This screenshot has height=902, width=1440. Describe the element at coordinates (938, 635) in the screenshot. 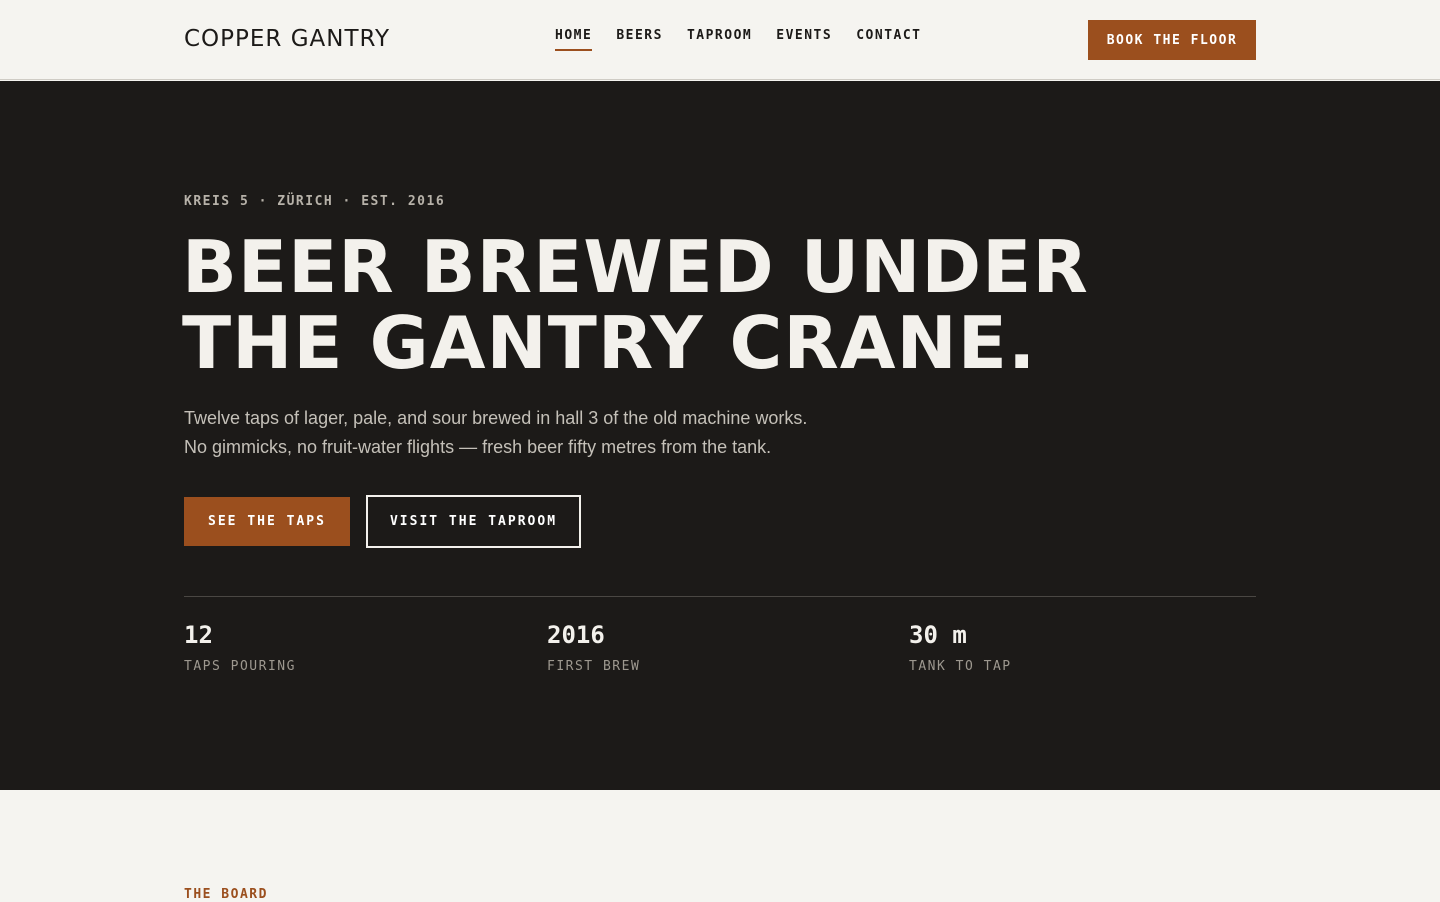

I see `stat-value: 30 m` at that location.